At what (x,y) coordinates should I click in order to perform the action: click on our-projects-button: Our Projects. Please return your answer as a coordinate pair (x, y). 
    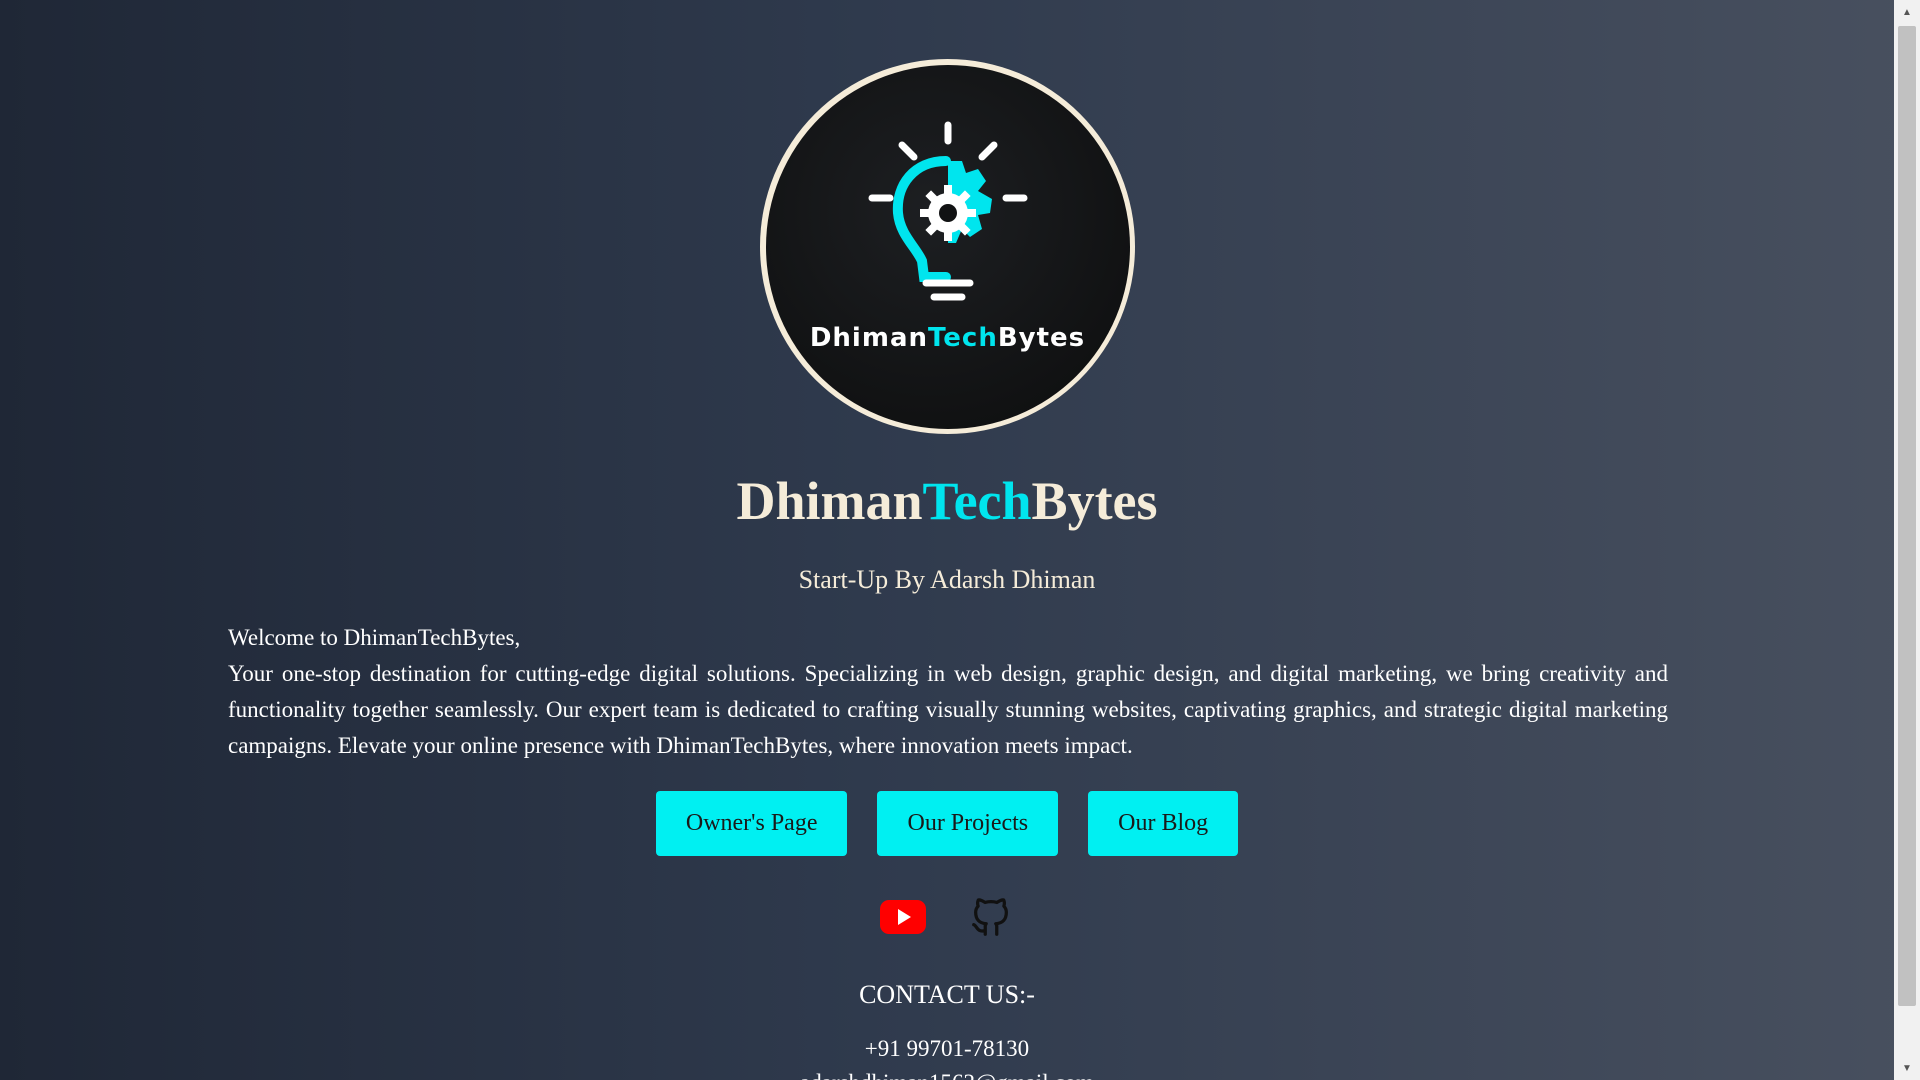
    Looking at the image, I should click on (968, 823).